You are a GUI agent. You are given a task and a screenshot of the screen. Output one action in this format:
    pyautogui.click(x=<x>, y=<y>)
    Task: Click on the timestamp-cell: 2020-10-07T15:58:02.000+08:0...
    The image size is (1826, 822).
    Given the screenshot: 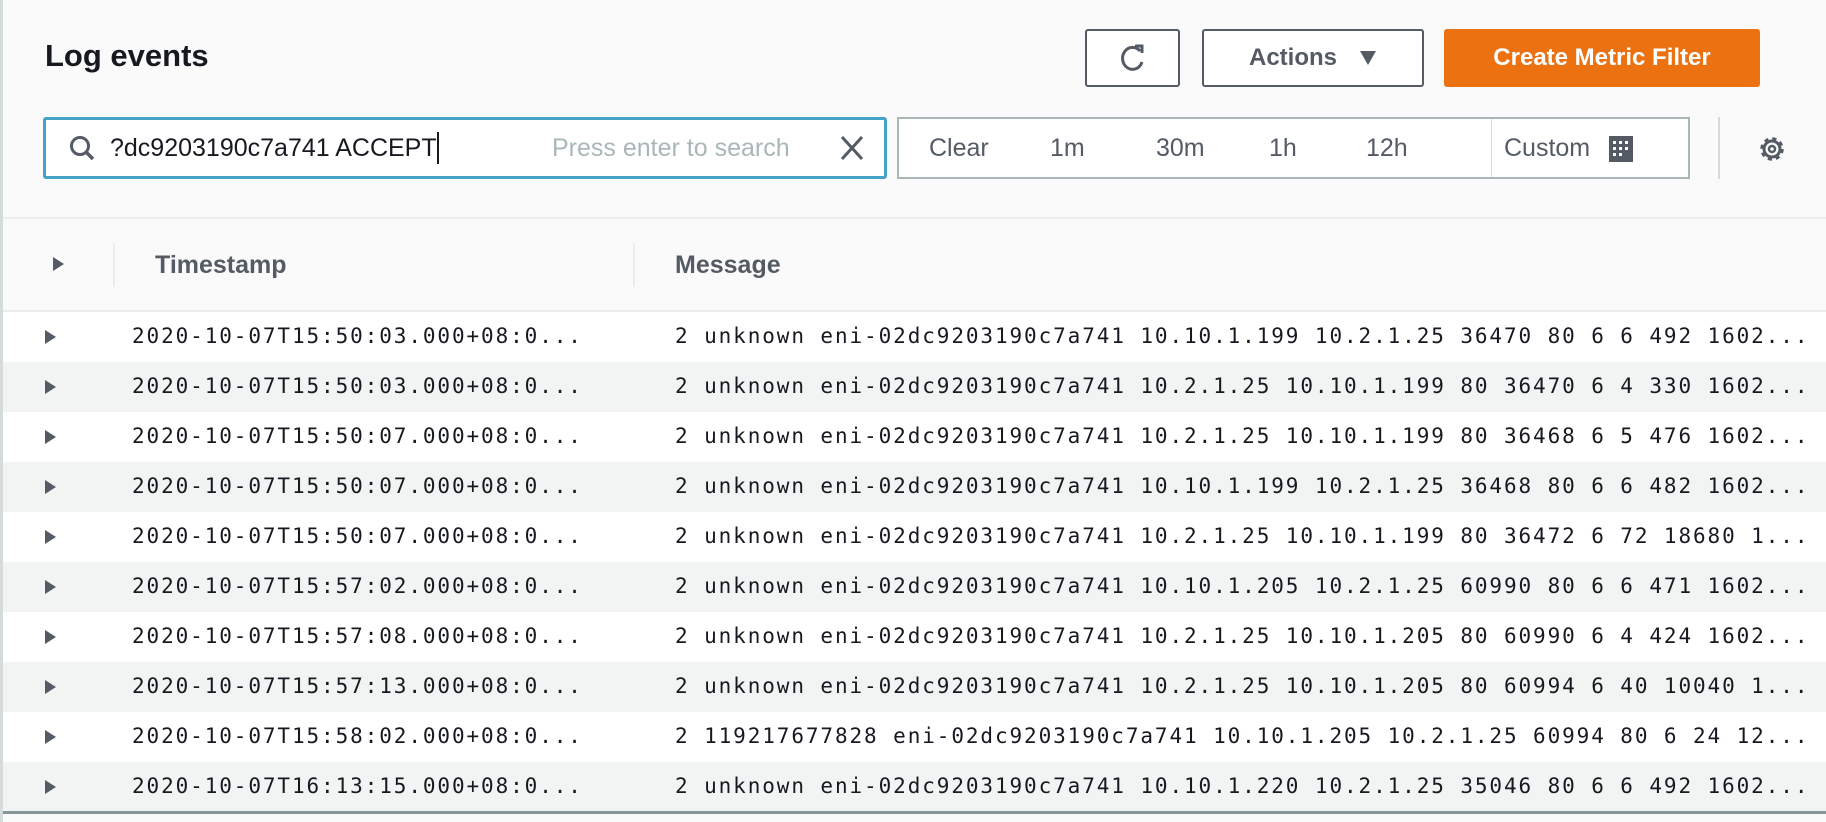 What is the action you would take?
    pyautogui.click(x=357, y=736)
    